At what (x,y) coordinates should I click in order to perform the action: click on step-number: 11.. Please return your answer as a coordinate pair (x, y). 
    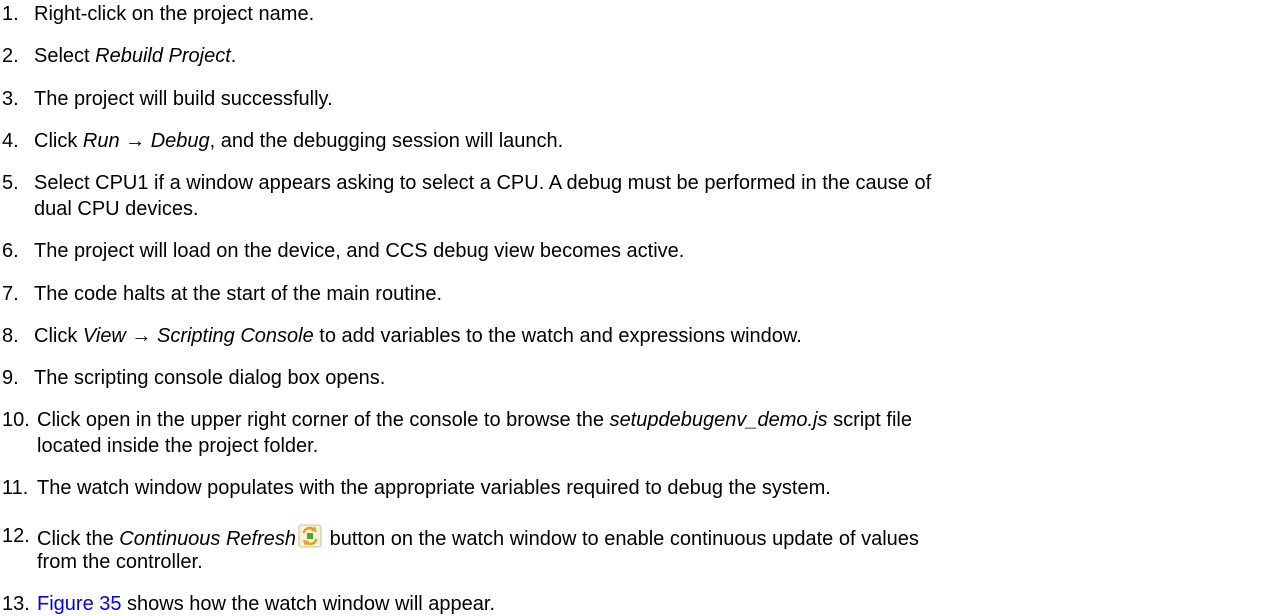
    Looking at the image, I should click on (15, 488).